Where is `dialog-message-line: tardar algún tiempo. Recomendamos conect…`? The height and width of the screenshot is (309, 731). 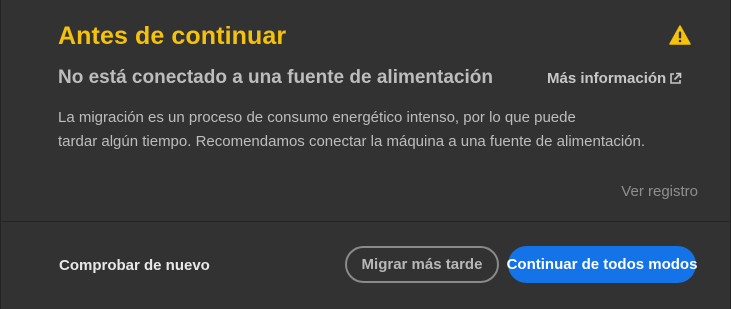 dialog-message-line: tardar algún tiempo. Recomendamos conect… is located at coordinates (352, 141).